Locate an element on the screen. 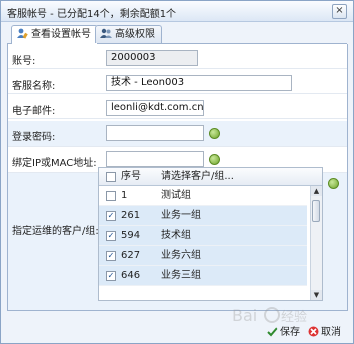 The image size is (354, 344). cancel-icon is located at coordinates (313, 331).